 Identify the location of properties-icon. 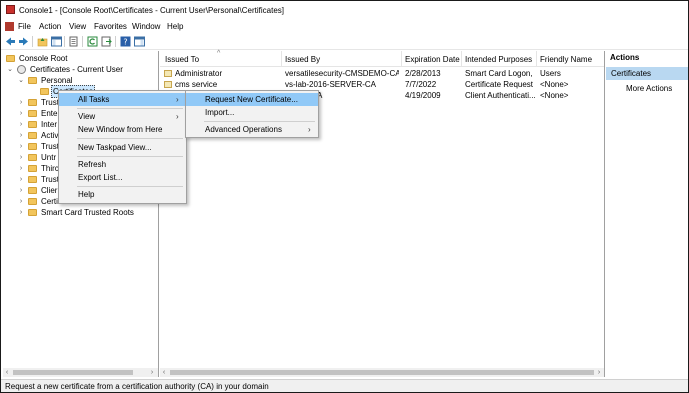
(73, 41).